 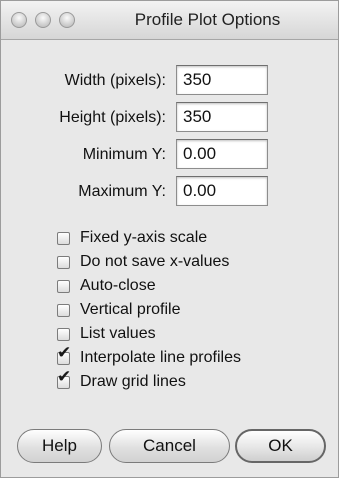 I want to click on maximum-y-field, so click(x=222, y=191).